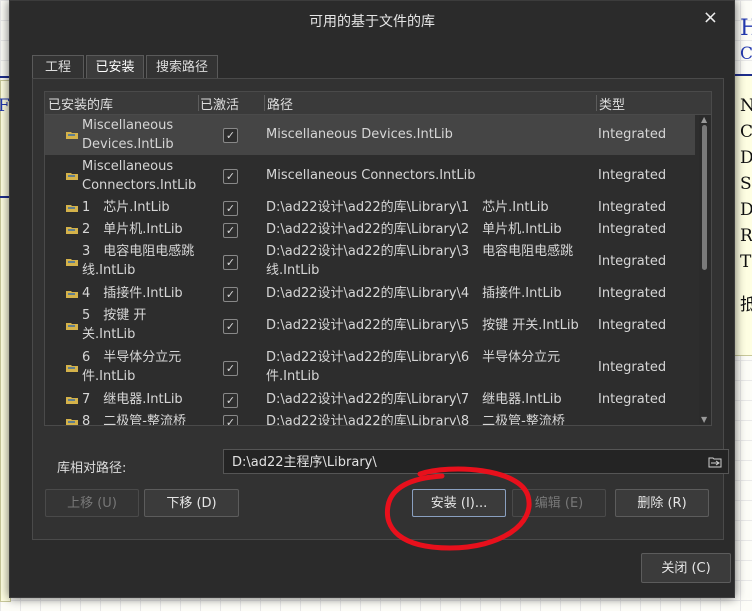 Image resolution: width=752 pixels, height=611 pixels. Describe the element at coordinates (686, 568) in the screenshot. I see `close-button: 关闭 (C)` at that location.